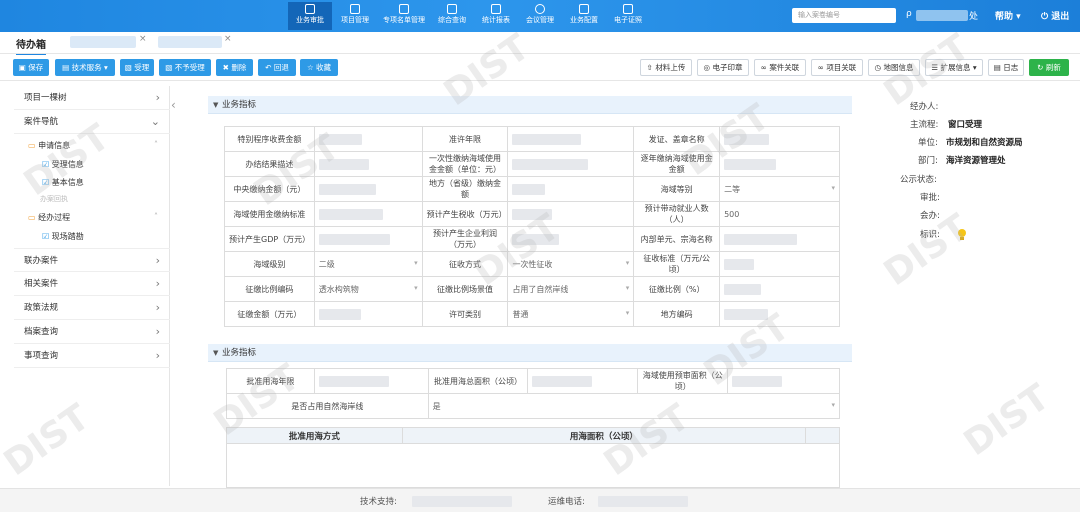 This screenshot has width=1080, height=512. What do you see at coordinates (1055, 15) in the screenshot?
I see `logout-button: ⏻ 退出` at bounding box center [1055, 15].